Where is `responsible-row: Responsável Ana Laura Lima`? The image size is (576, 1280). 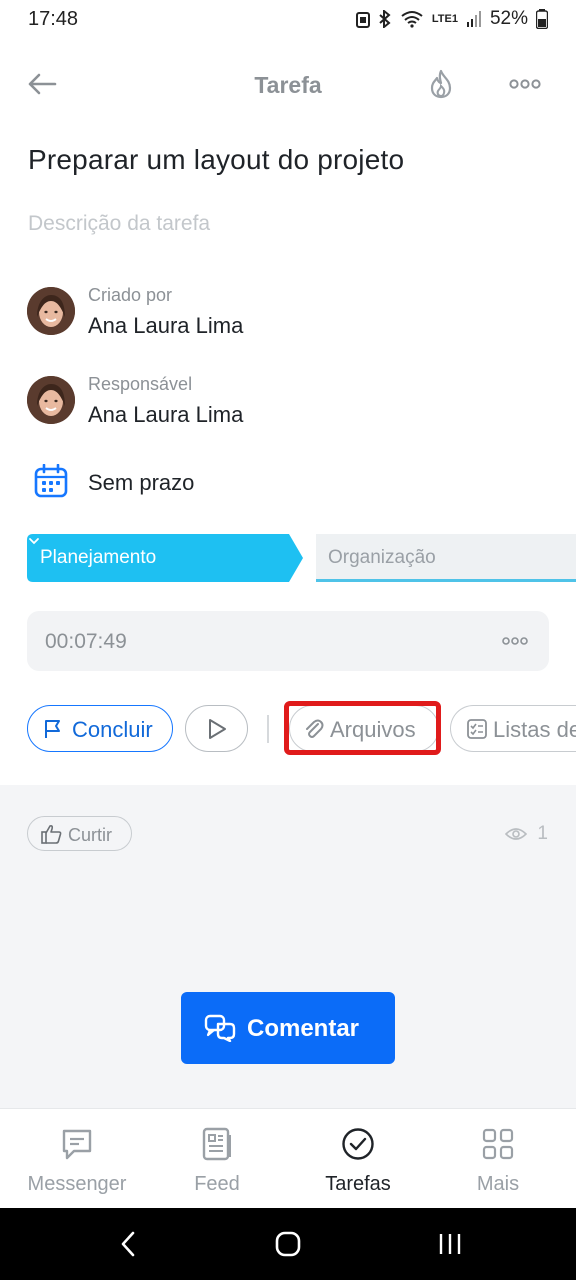 responsible-row: Responsável Ana Laura Lima is located at coordinates (237, 404).